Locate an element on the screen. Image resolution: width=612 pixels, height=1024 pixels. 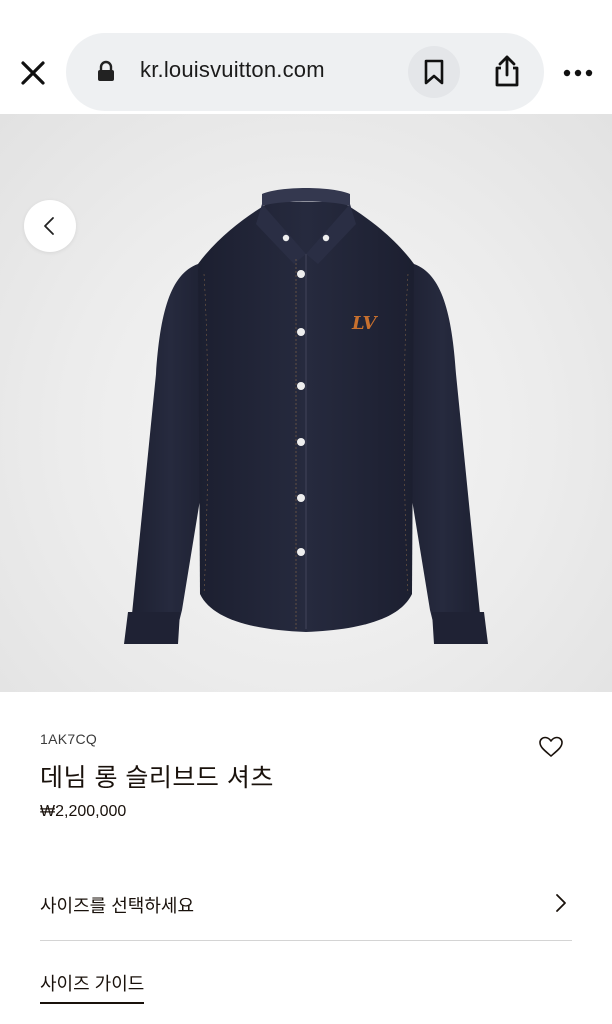
previous-image-button is located at coordinates (50, 226).